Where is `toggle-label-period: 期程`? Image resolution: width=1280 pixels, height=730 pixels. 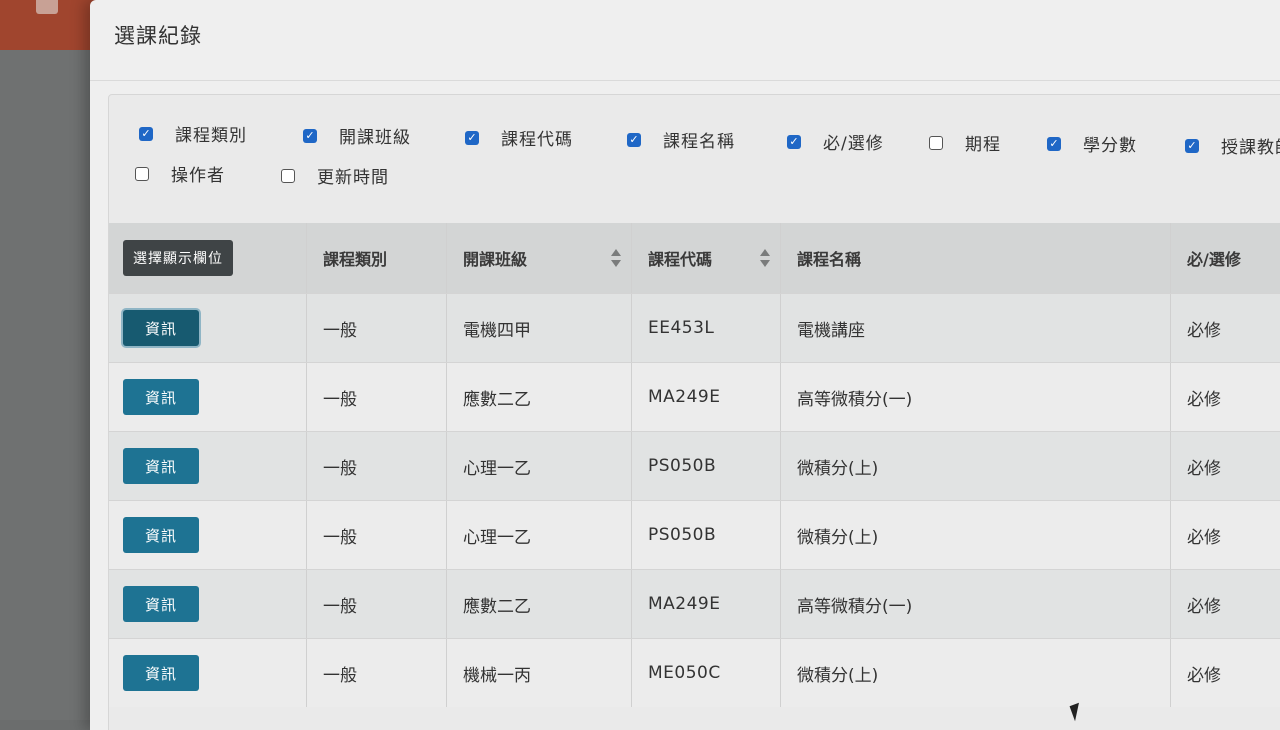
toggle-label-period: 期程 is located at coordinates (983, 145).